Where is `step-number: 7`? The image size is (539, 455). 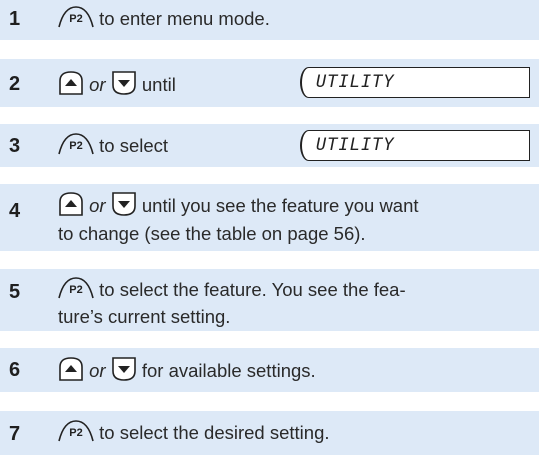
step-number: 7 is located at coordinates (15, 434).